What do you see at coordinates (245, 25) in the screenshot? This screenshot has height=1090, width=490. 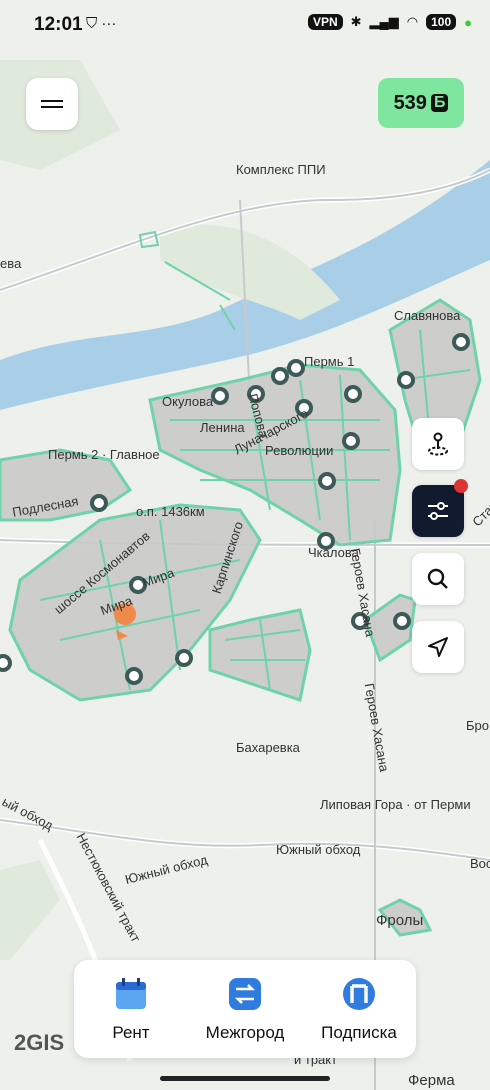 I see `status-bar: 12:01 ⛉ ··· VPN ✱ ▂▄▆ ◠ 100 ●` at bounding box center [245, 25].